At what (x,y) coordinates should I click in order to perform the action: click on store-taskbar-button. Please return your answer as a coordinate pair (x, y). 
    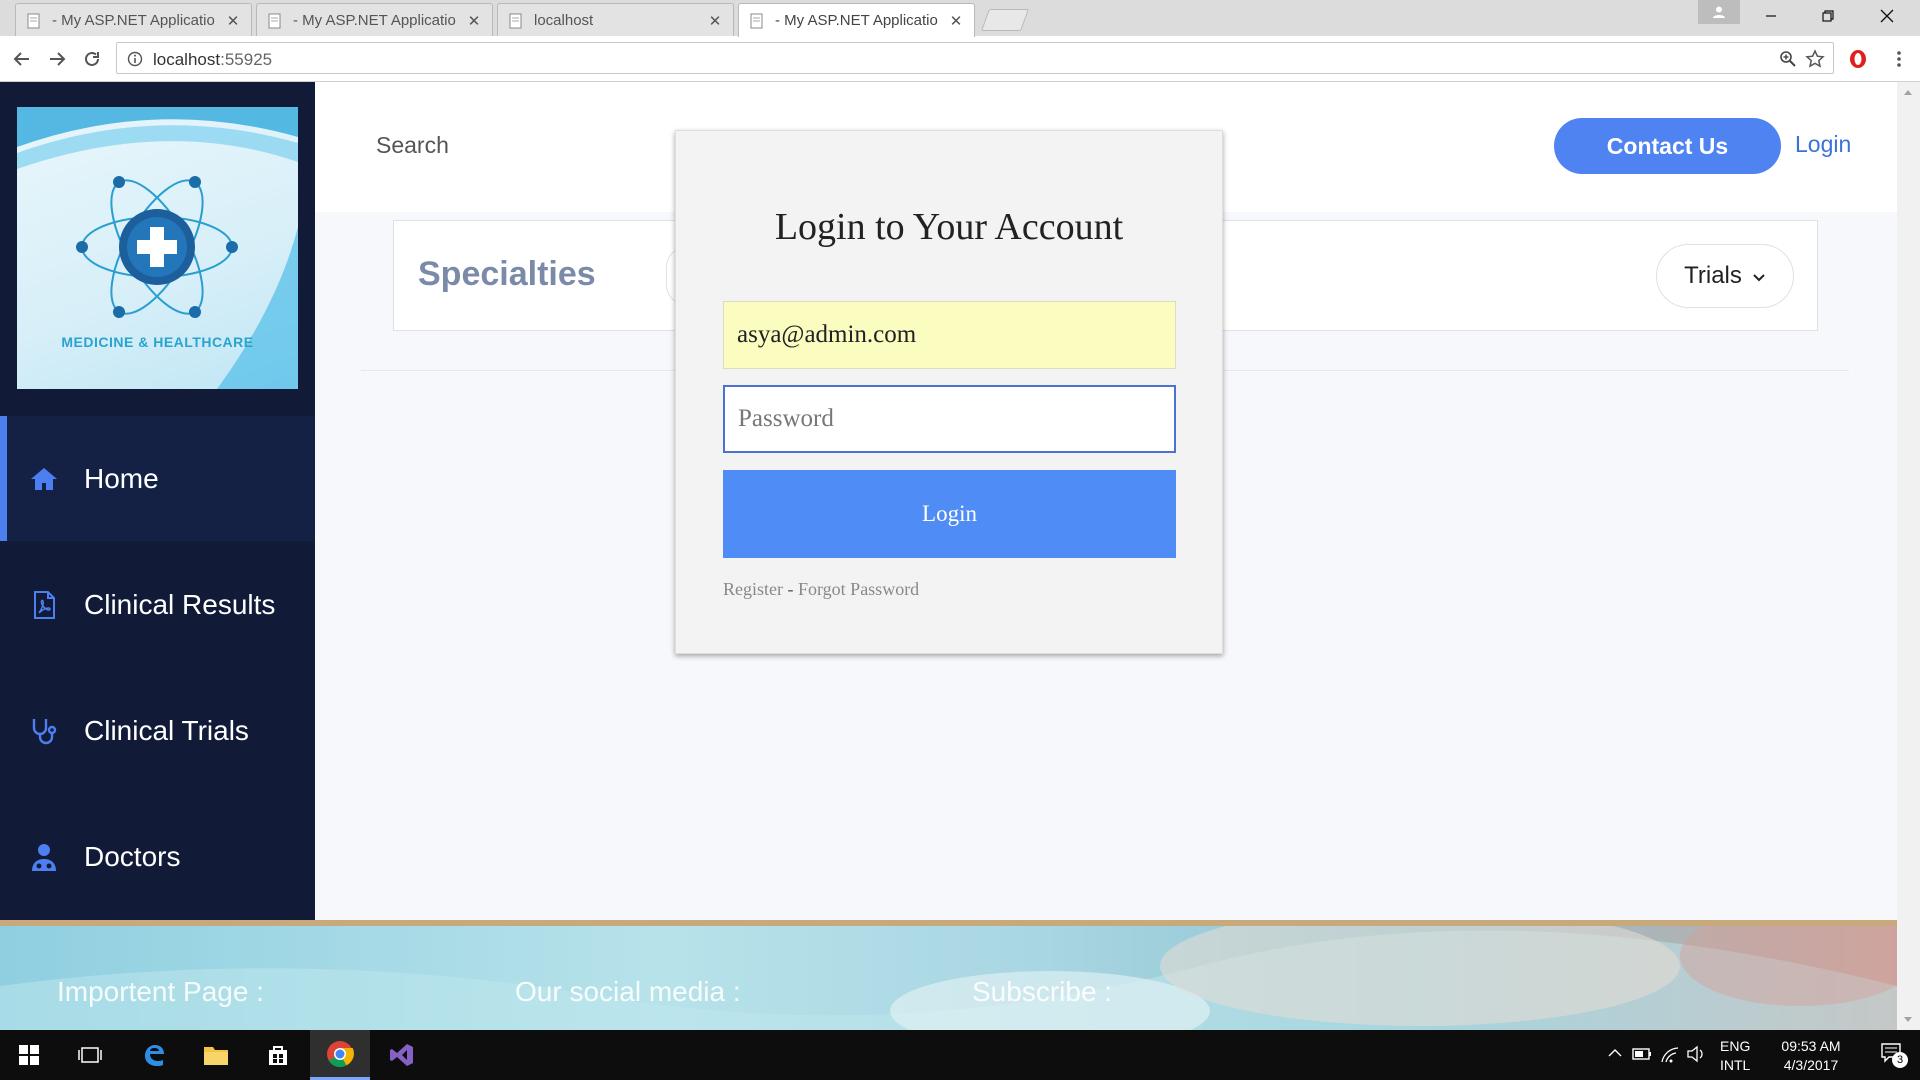
    Looking at the image, I should click on (278, 1055).